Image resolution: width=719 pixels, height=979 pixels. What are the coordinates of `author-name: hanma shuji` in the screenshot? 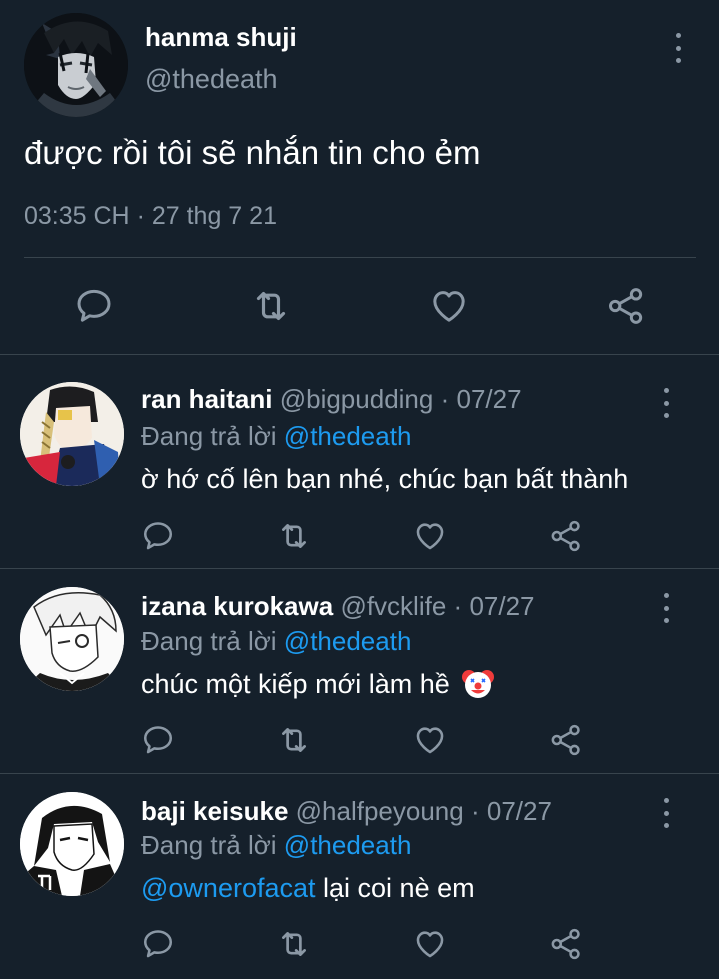 It's located at (221, 37).